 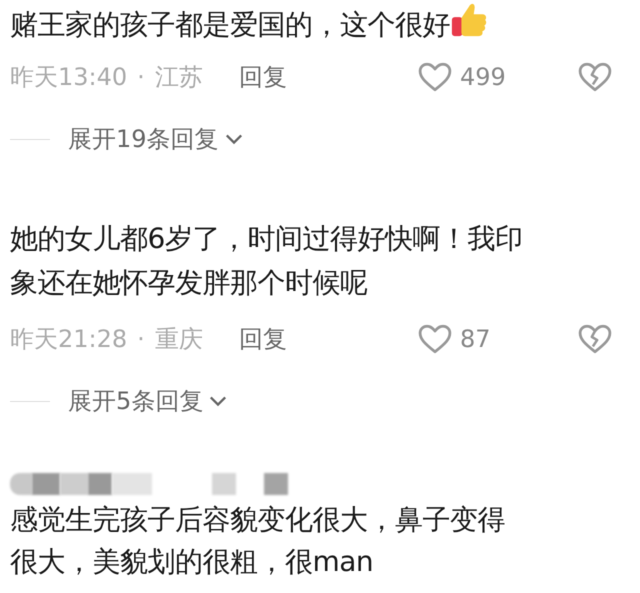 What do you see at coordinates (69, 339) in the screenshot?
I see `comment-time: 昨天21:28` at bounding box center [69, 339].